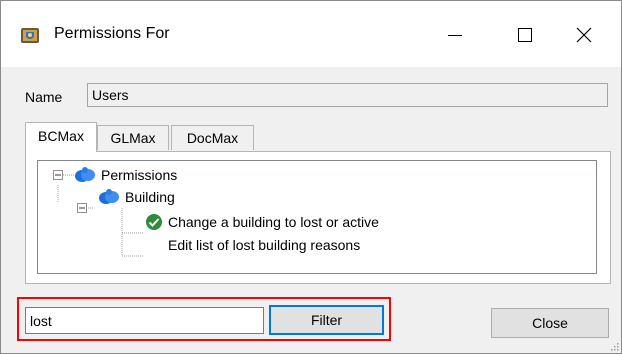  I want to click on tab-glmax: GLMax, so click(133, 137).